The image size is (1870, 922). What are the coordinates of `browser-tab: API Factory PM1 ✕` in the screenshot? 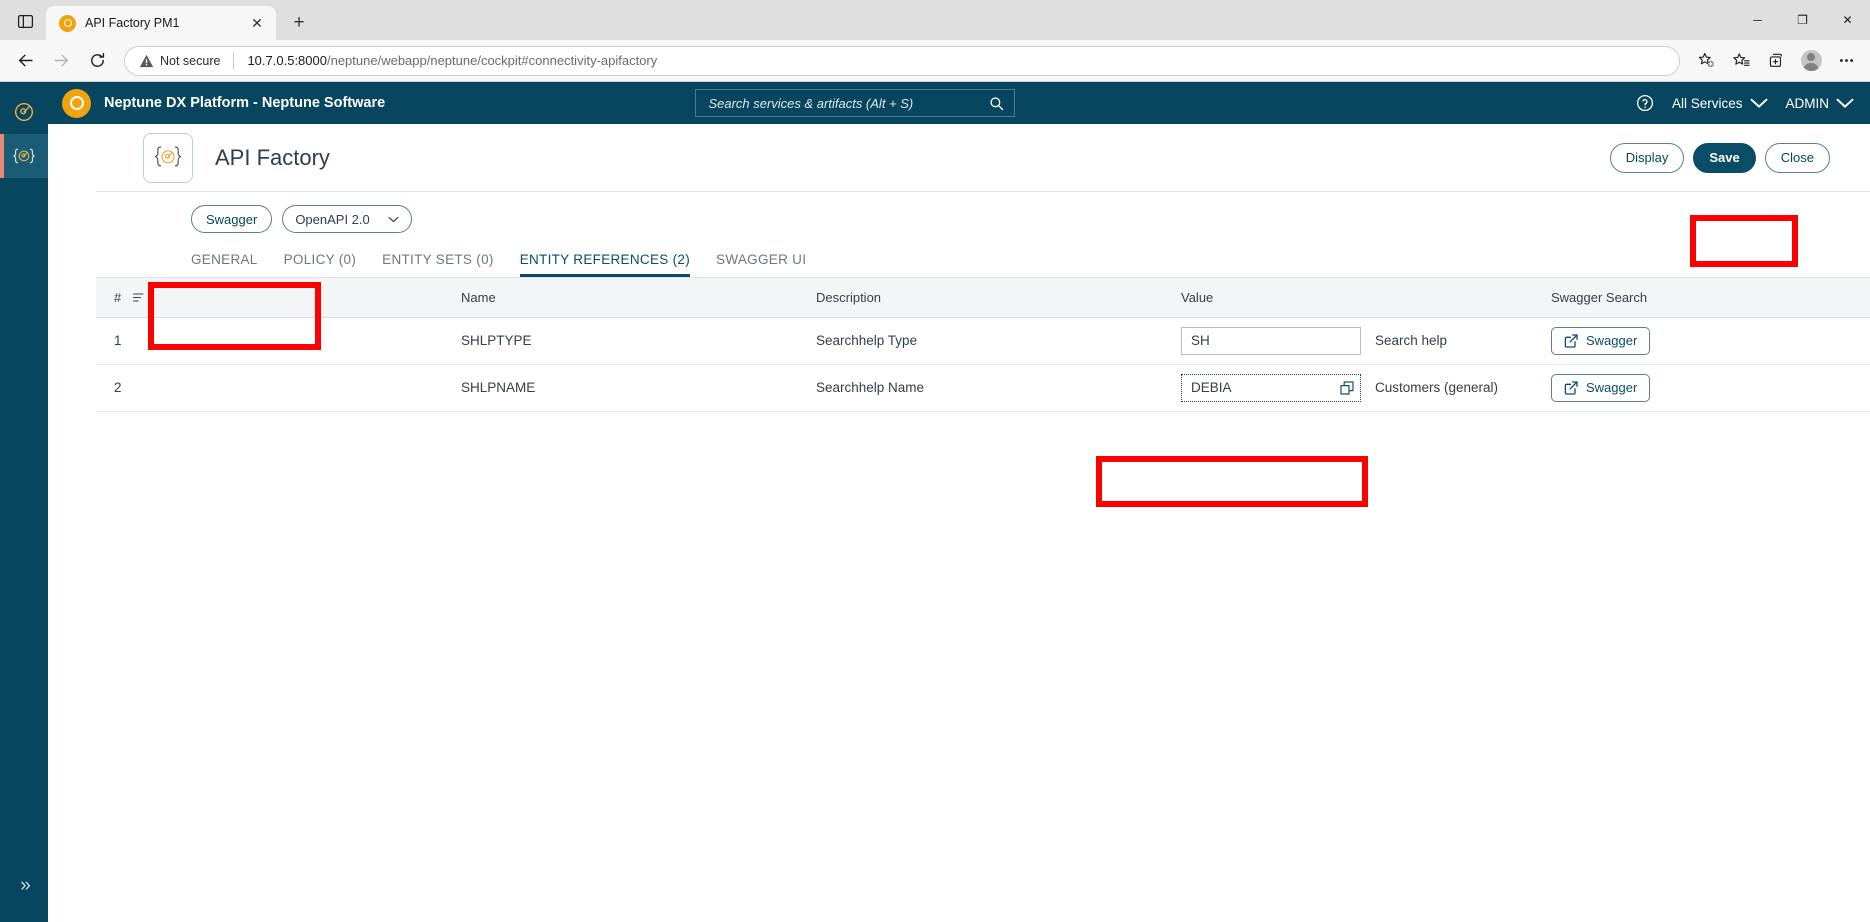 It's located at (161, 23).